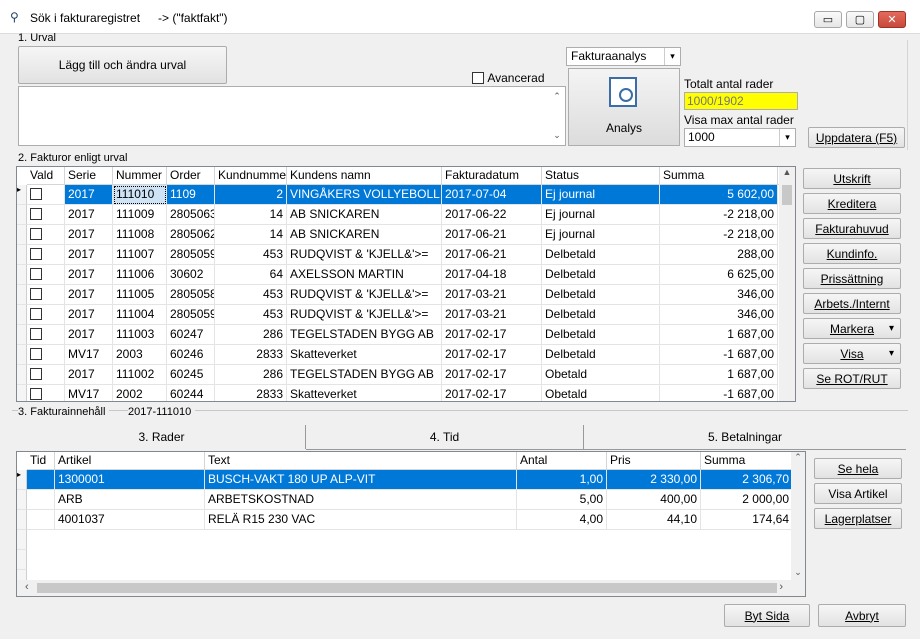 Image resolution: width=920 pixels, height=639 pixels. I want to click on tab-rader: 3. Rader, so click(162, 437).